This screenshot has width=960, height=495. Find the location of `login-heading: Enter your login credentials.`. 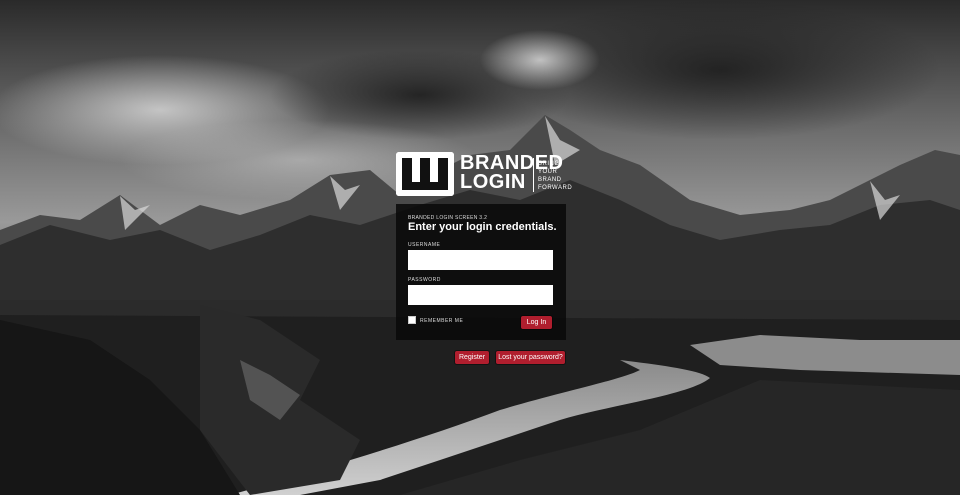

login-heading: Enter your login credentials. is located at coordinates (482, 227).